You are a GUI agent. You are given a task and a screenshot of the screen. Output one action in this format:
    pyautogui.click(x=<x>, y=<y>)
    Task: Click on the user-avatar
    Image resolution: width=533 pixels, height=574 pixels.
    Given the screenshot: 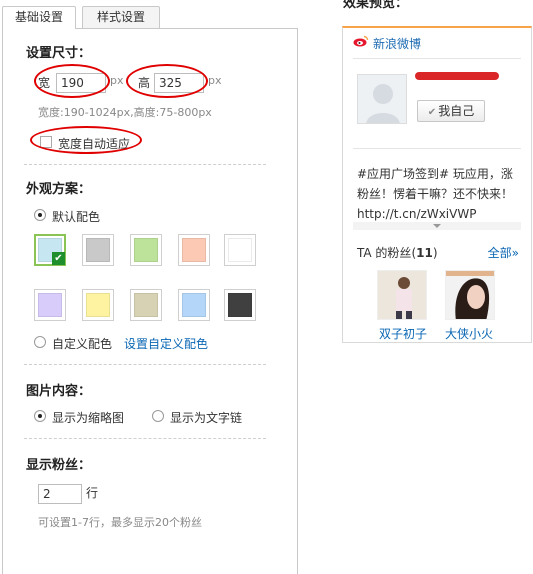 What is the action you would take?
    pyautogui.click(x=382, y=99)
    